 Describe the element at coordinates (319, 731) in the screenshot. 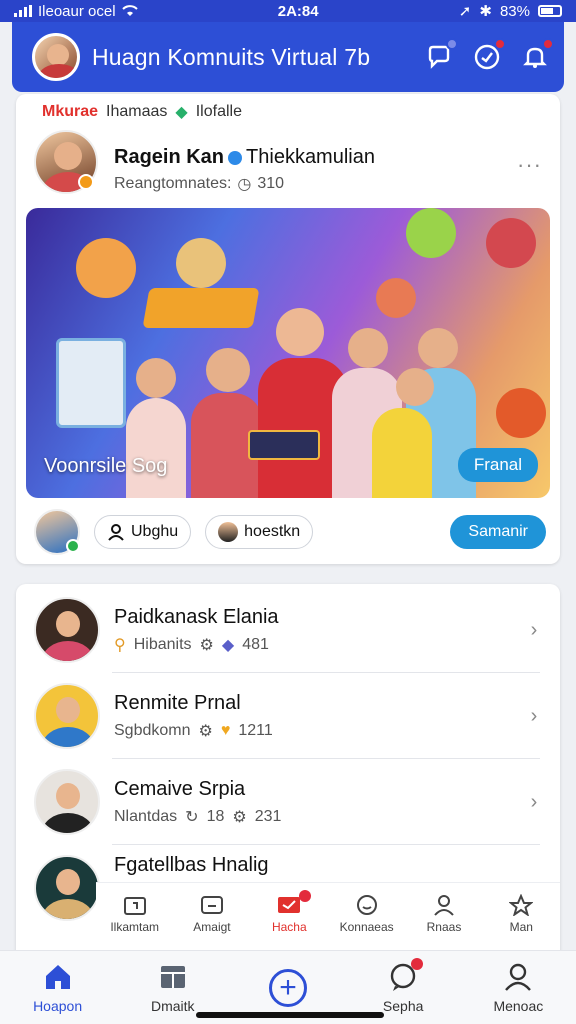

I see `list-item-meta: Sgbdkomn ⚙ ♥ 1211` at that location.